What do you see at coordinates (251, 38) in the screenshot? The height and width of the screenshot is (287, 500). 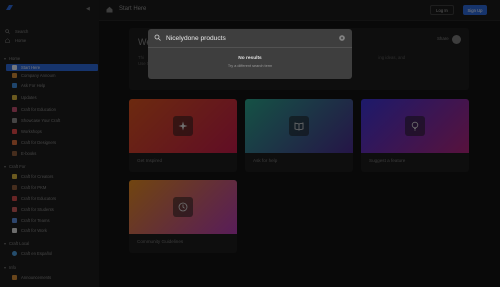 I see `search-input` at bounding box center [251, 38].